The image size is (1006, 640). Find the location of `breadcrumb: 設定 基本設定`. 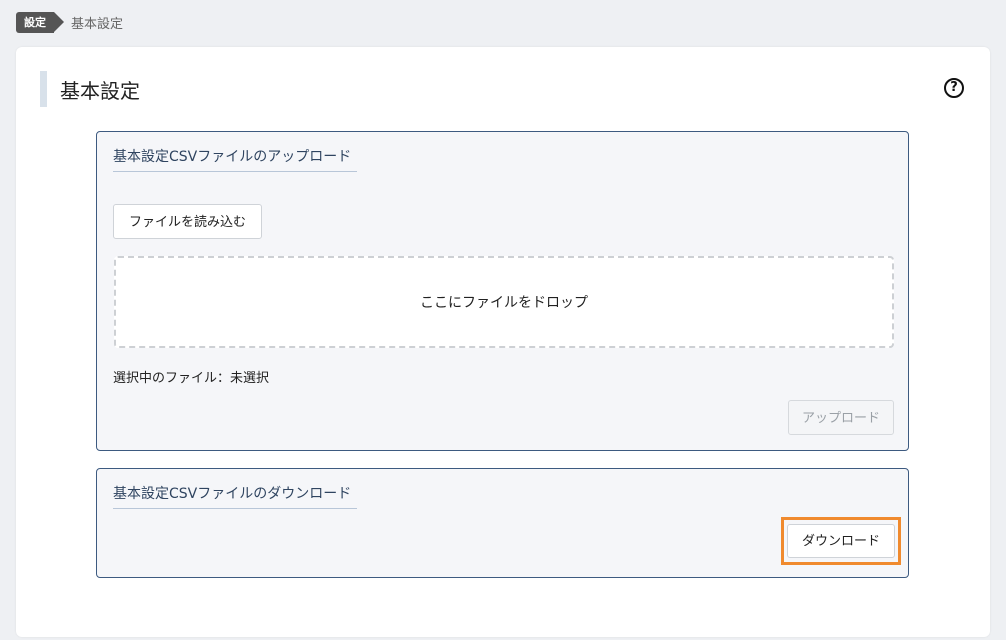

breadcrumb: 設定 基本設定 is located at coordinates (69, 22).